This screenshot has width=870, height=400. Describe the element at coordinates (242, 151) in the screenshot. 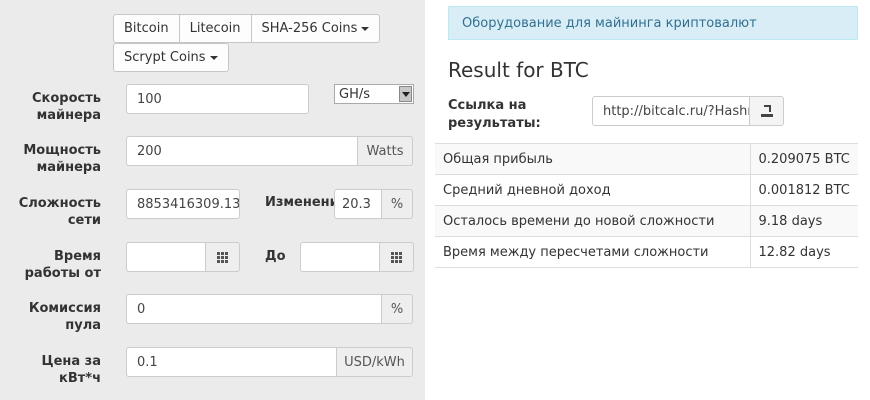

I see `power-input: 200` at that location.